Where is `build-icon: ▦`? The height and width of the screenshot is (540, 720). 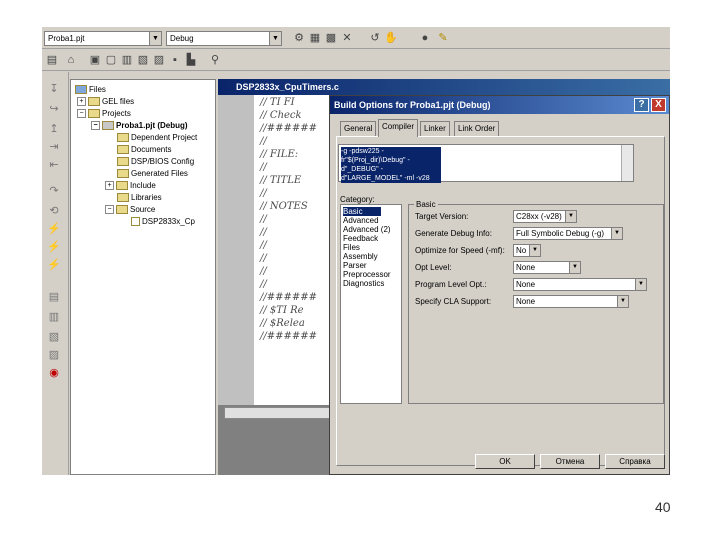
build-icon: ▦ is located at coordinates (315, 38).